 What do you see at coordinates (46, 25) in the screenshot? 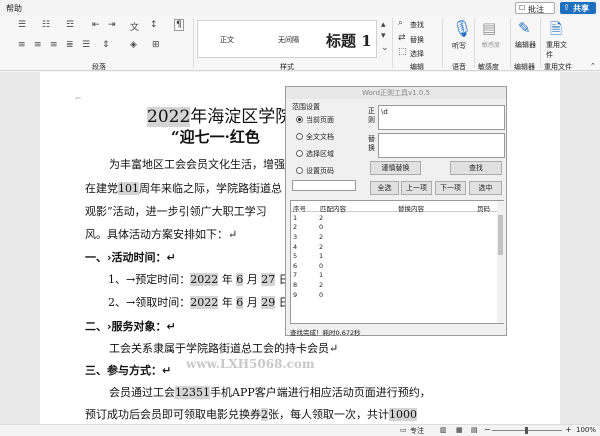
I see `numbering-icon: ☷` at bounding box center [46, 25].